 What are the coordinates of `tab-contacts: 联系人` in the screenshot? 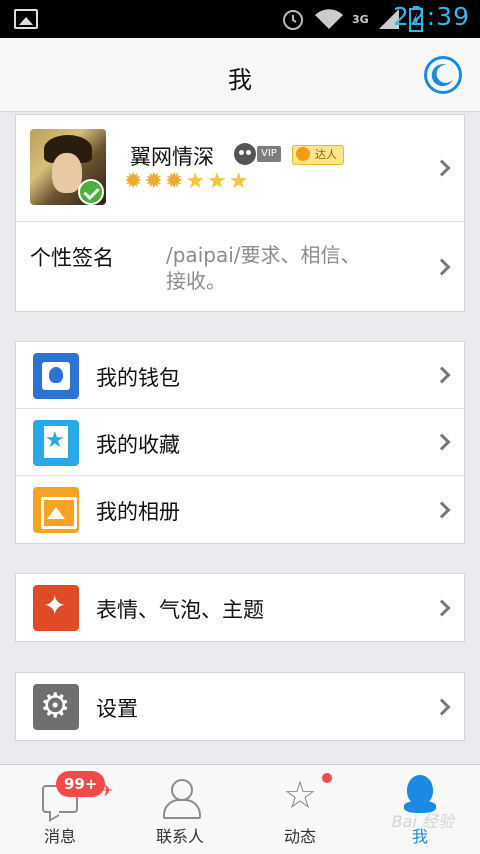 It's located at (180, 809).